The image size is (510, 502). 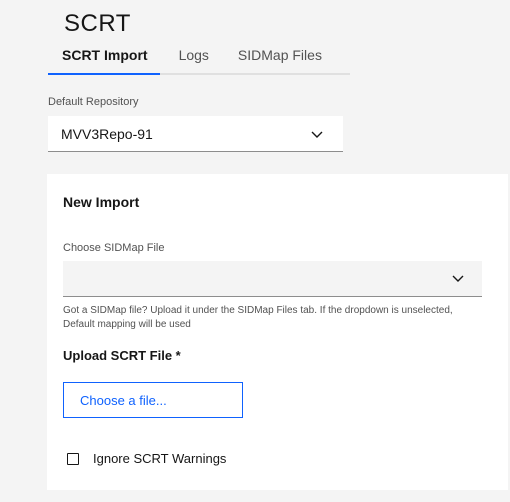 What do you see at coordinates (107, 134) in the screenshot?
I see `default-repository-value: MVV3Repo-91` at bounding box center [107, 134].